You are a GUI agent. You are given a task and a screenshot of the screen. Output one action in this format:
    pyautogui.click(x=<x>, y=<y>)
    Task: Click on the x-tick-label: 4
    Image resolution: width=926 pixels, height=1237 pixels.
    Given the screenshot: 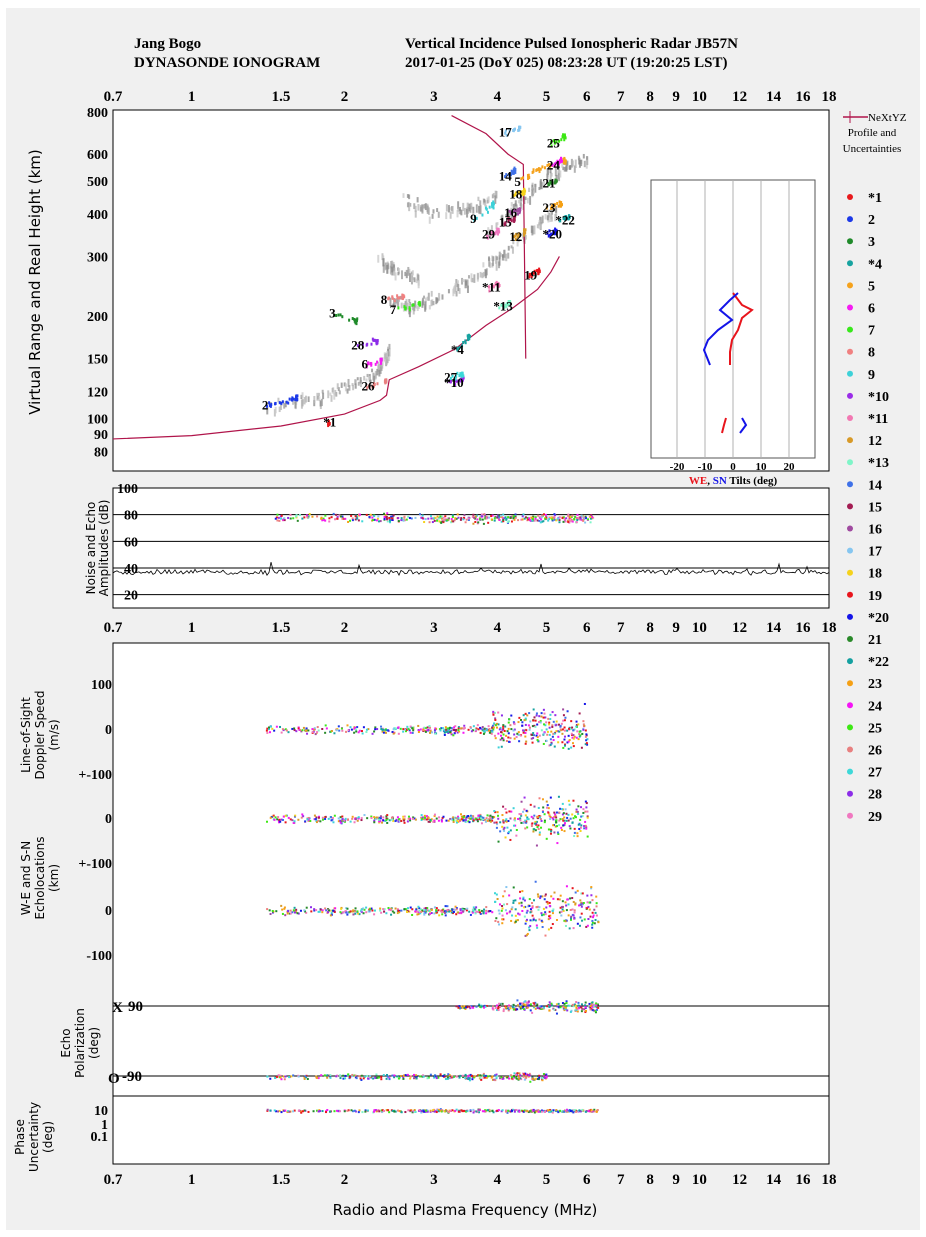 What is the action you would take?
    pyautogui.click(x=498, y=628)
    